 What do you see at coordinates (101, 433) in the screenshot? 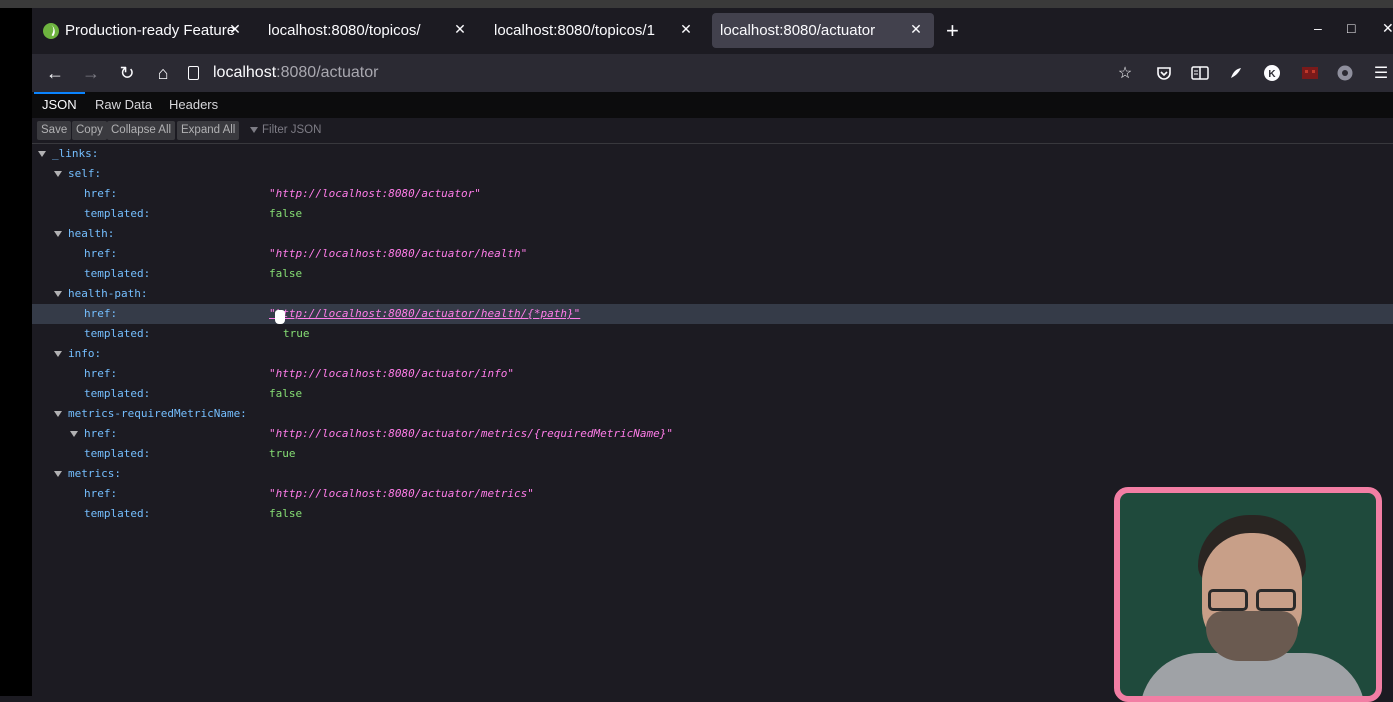
I see `key-label: href:` at bounding box center [101, 433].